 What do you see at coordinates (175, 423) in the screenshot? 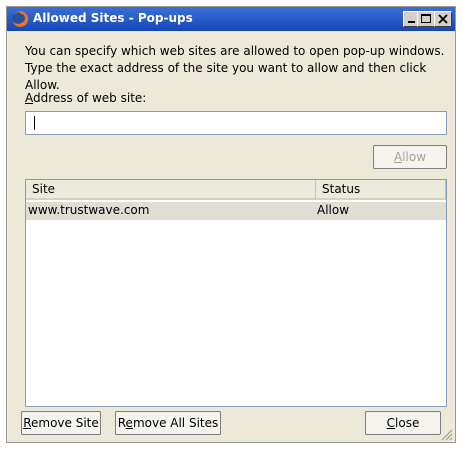
I see `remove-all-label: move All Sites` at bounding box center [175, 423].